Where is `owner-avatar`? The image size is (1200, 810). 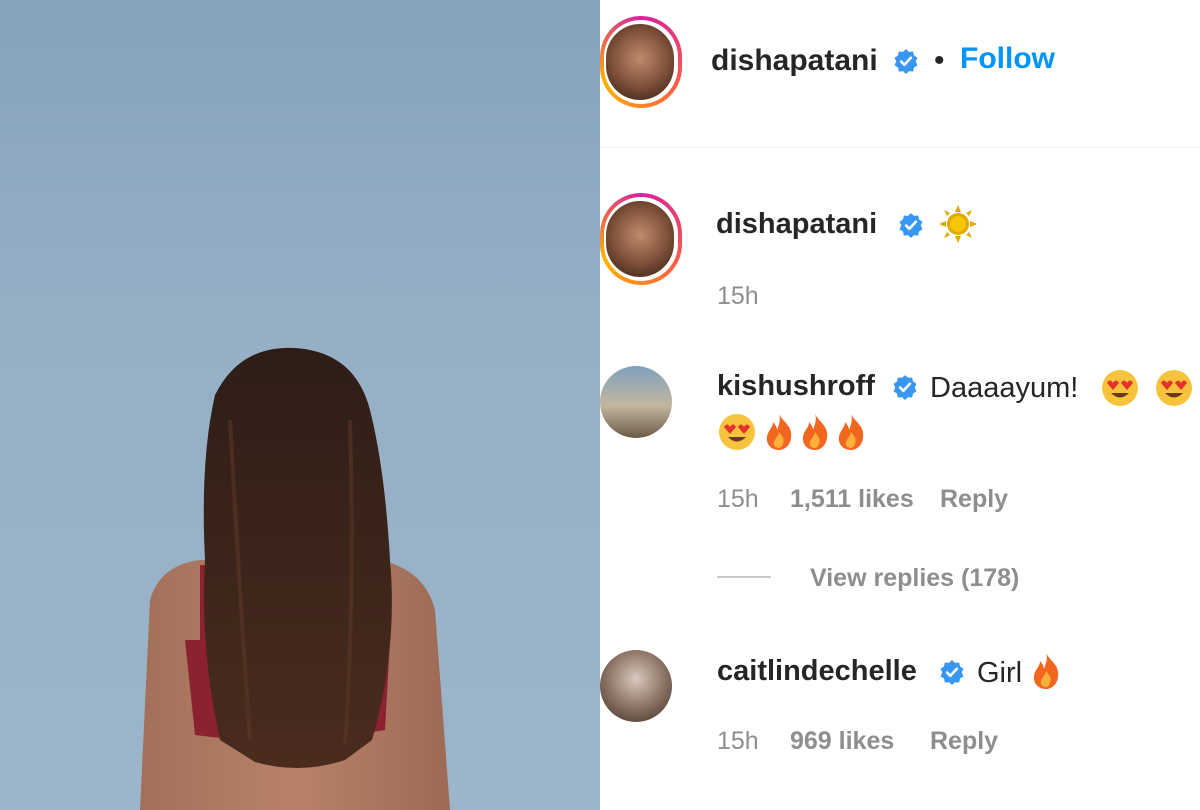
owner-avatar is located at coordinates (640, 62).